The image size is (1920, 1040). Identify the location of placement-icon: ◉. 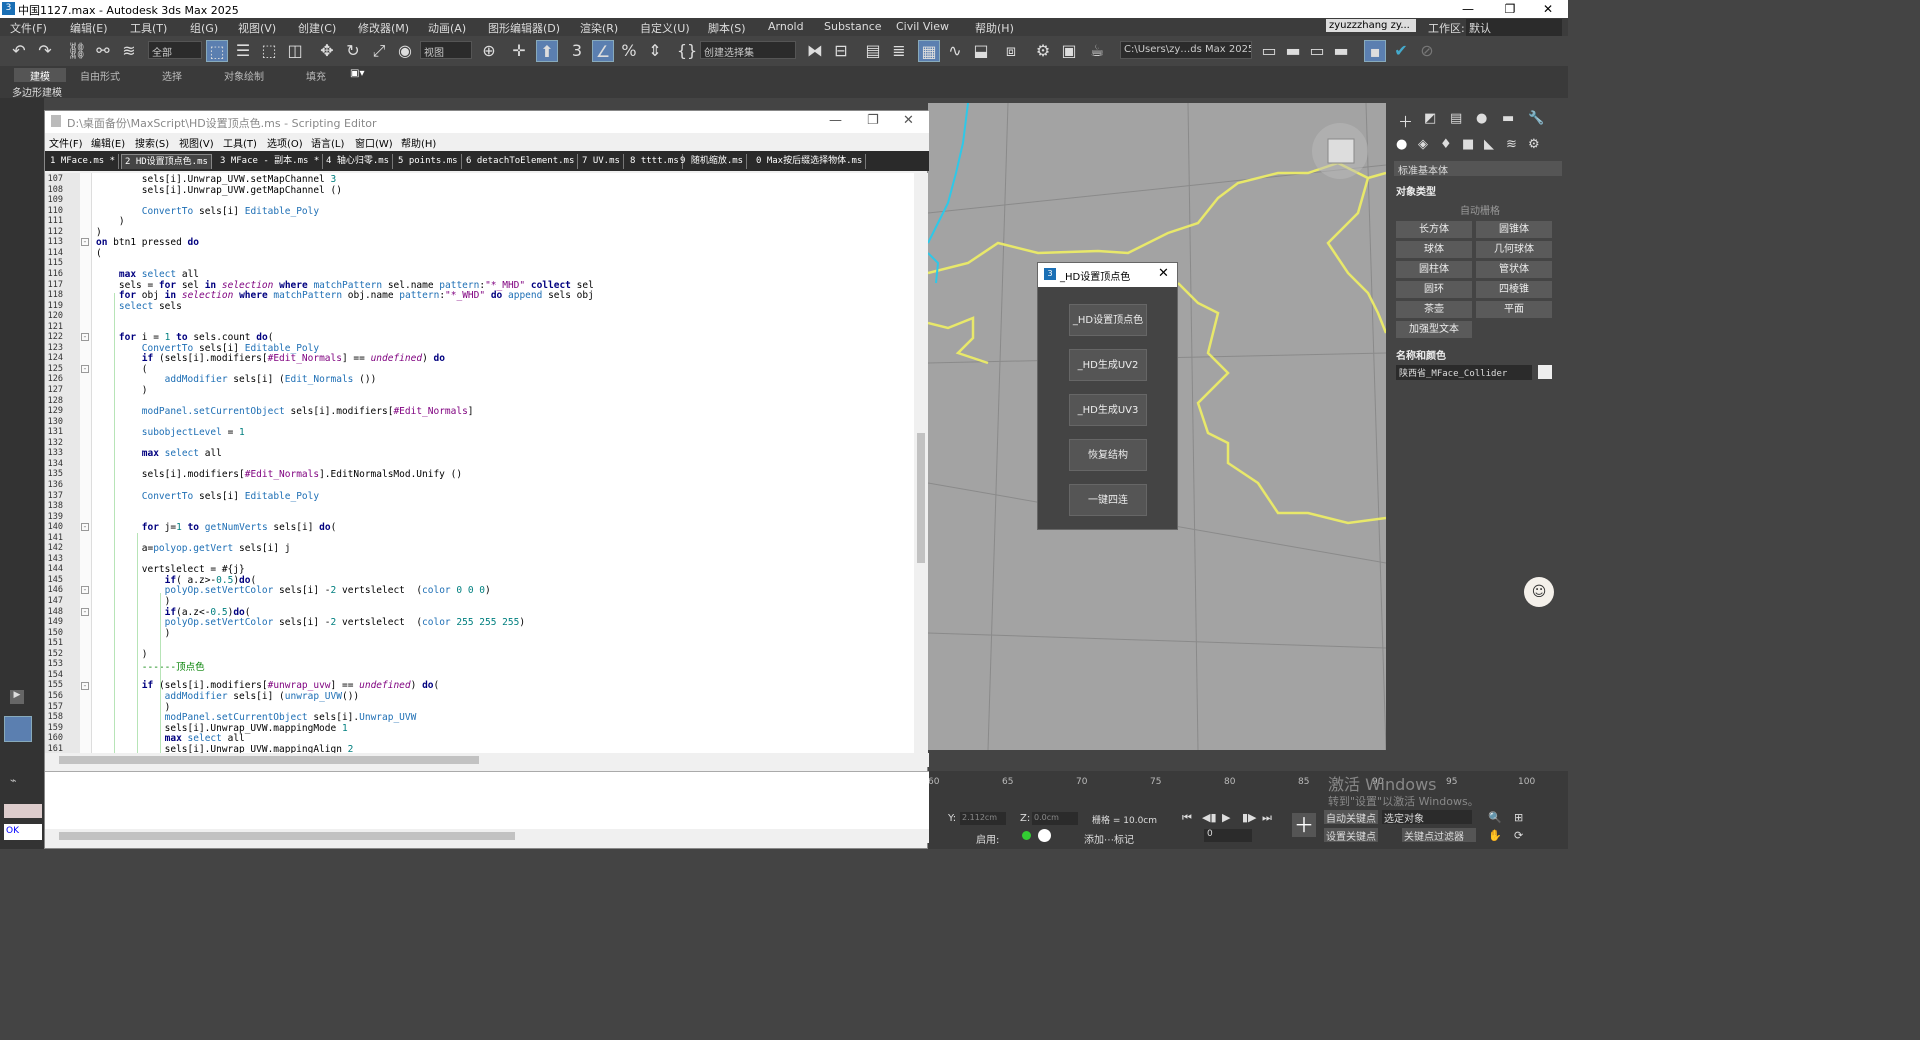
(405, 51).